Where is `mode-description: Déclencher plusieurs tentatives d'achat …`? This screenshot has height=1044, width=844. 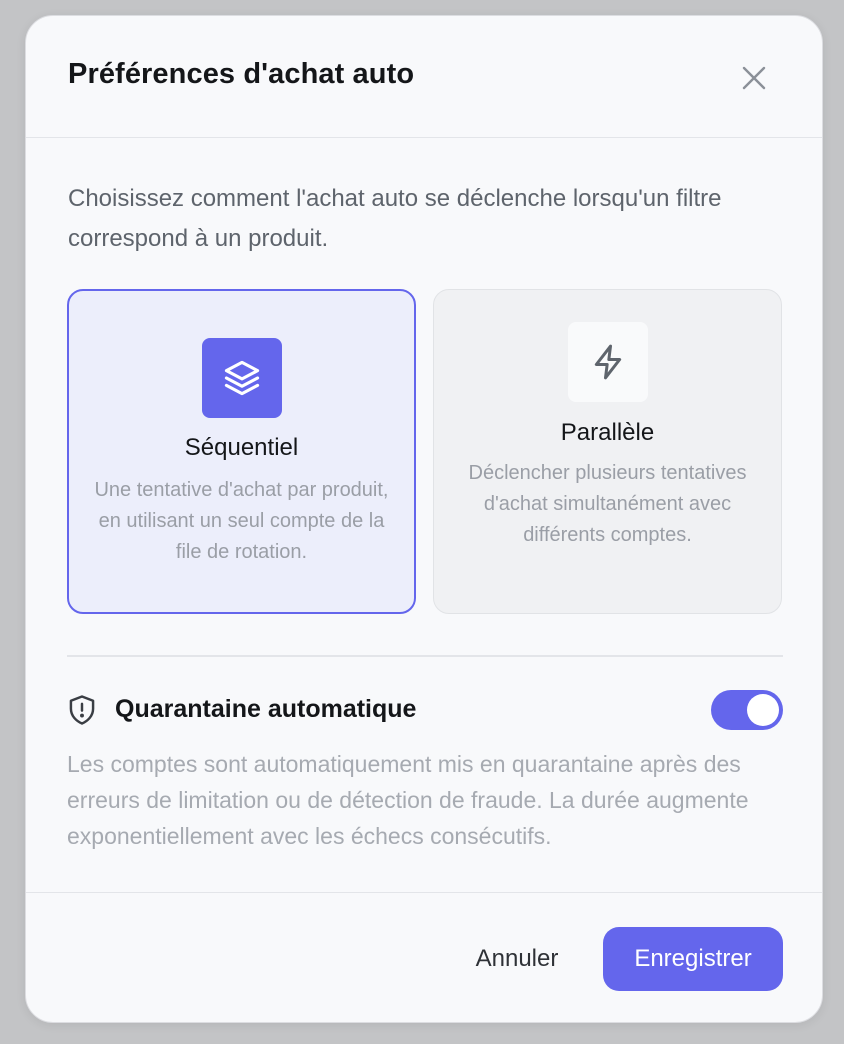
mode-description: Déclencher plusieurs tentatives d'achat … is located at coordinates (607, 504).